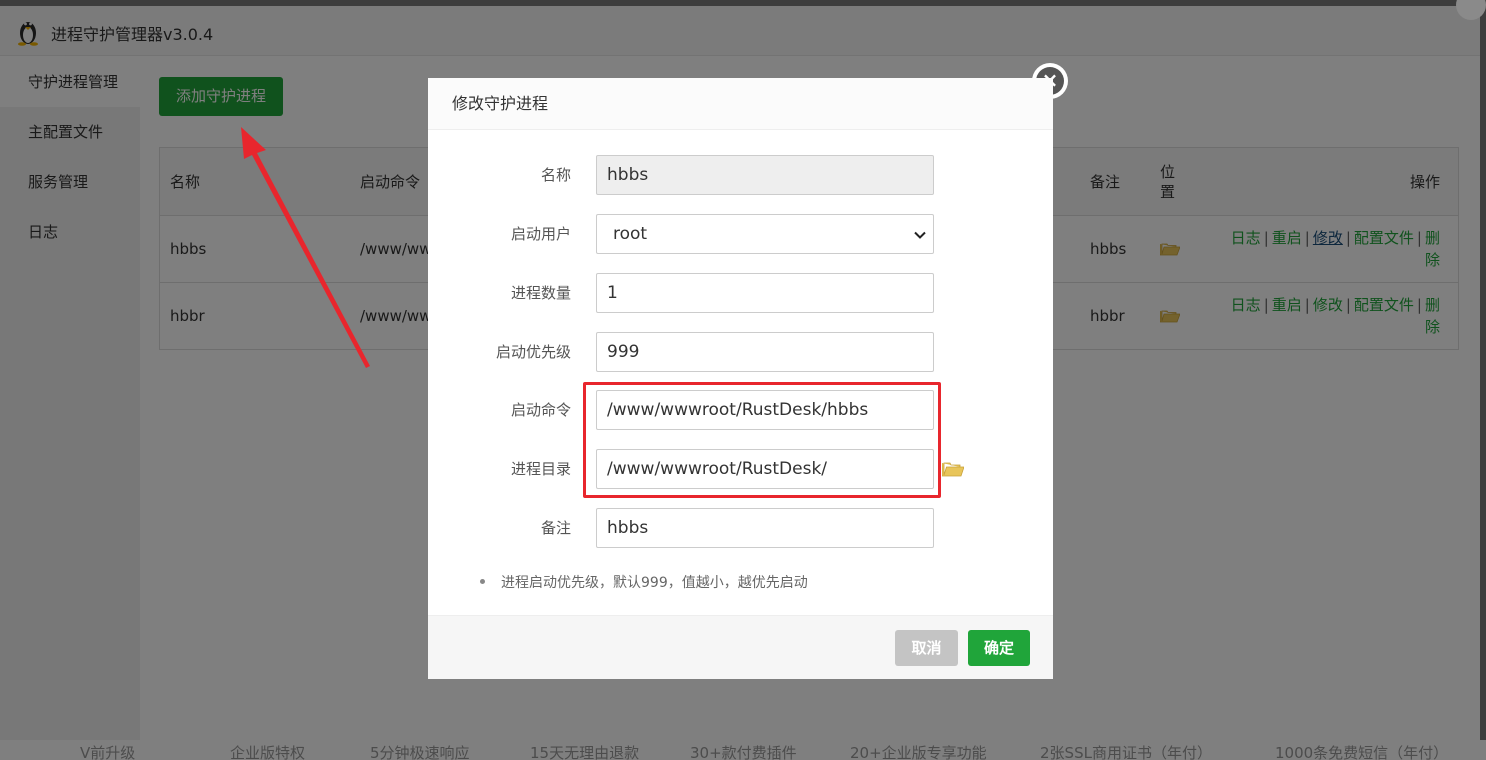 This screenshot has height=760, width=1486. I want to click on annotation-highlight-box, so click(762, 440).